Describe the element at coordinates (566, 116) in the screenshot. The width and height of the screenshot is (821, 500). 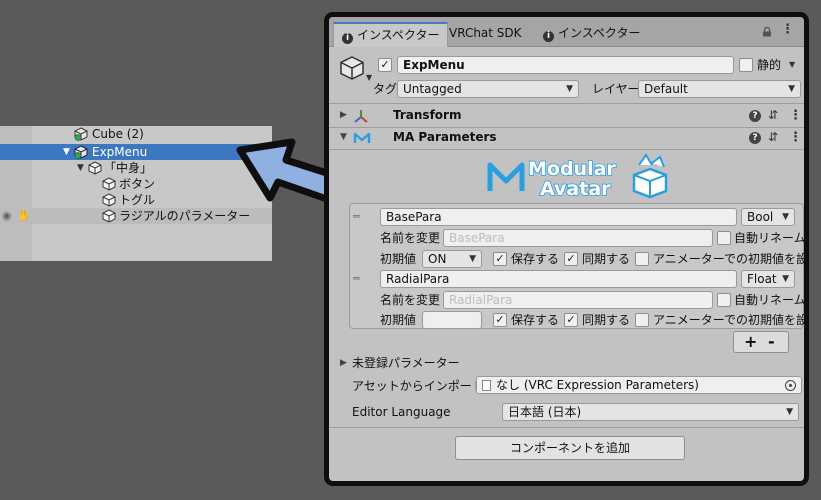
I see `transform-component-header: ▶ Transform ? ⇵ ⋮` at that location.